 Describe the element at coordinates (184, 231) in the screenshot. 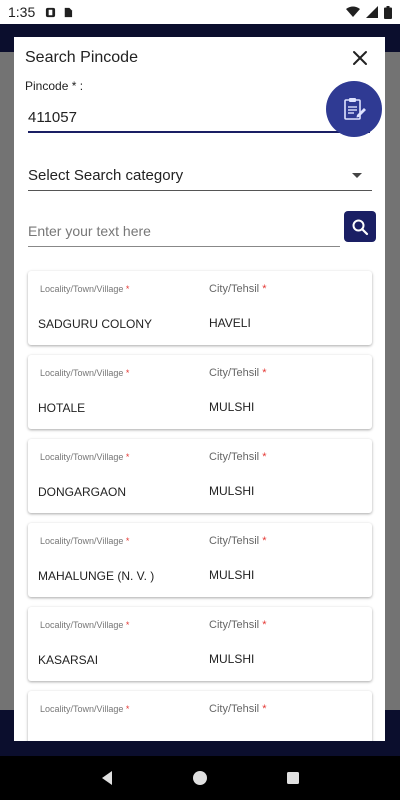

I see `search-text-input` at that location.